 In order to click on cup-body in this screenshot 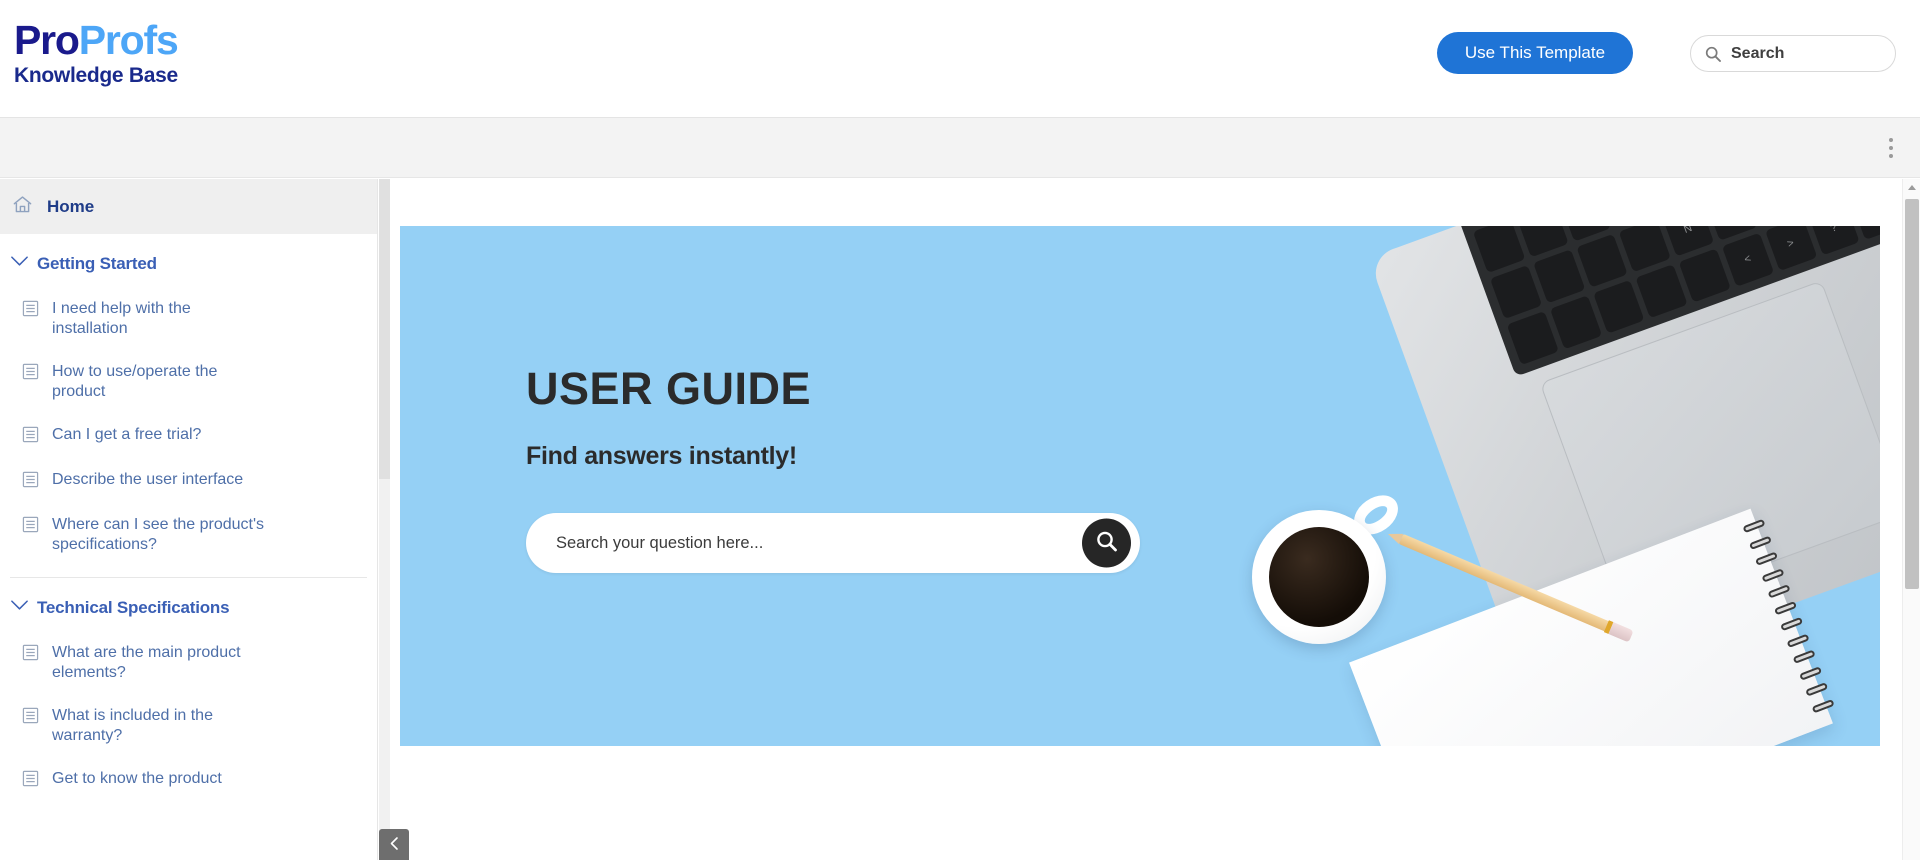, I will do `click(1319, 577)`.